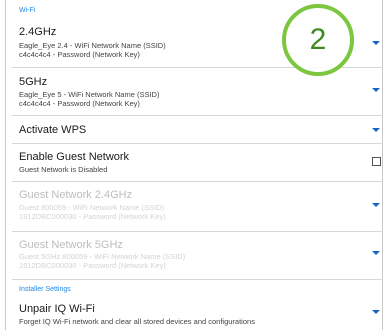 The image size is (383, 330). Describe the element at coordinates (74, 157) in the screenshot. I see `row-title: Enable Guest Network` at that location.